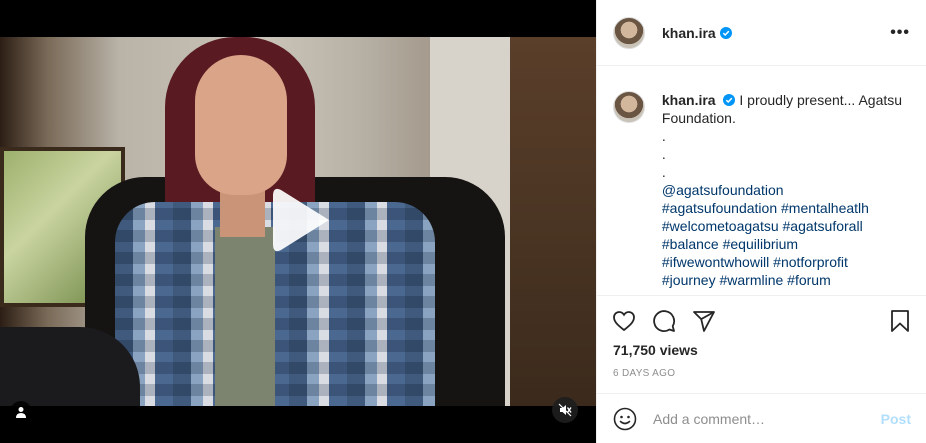  Describe the element at coordinates (625, 419) in the screenshot. I see `emoji-icon` at that location.